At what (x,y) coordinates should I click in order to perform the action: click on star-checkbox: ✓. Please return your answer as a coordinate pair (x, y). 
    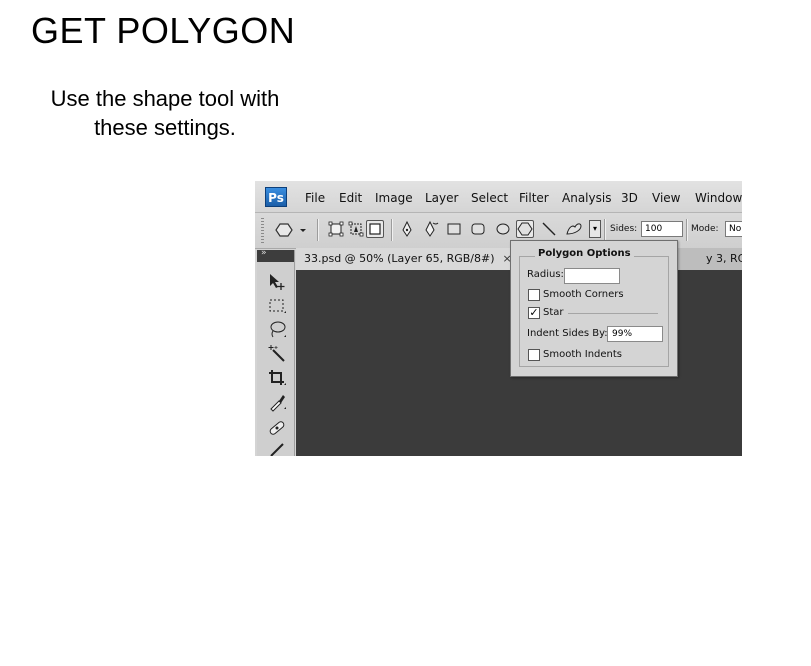
    Looking at the image, I should click on (534, 313).